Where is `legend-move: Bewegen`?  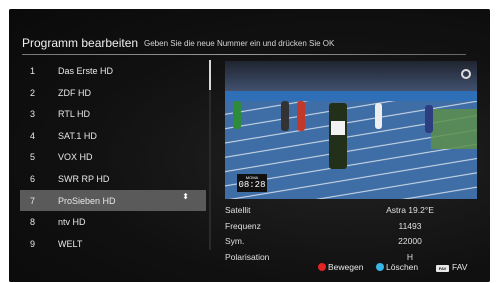 legend-move: Bewegen is located at coordinates (340, 267).